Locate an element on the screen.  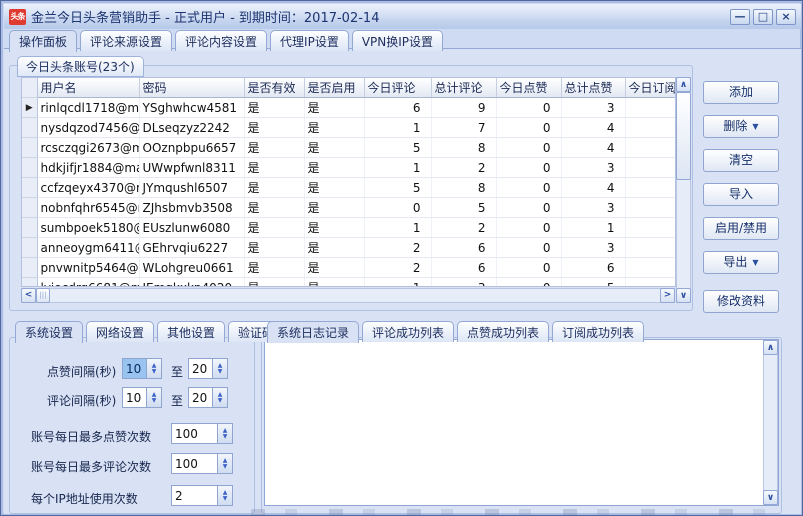
ip-uses-input is located at coordinates (194, 495).